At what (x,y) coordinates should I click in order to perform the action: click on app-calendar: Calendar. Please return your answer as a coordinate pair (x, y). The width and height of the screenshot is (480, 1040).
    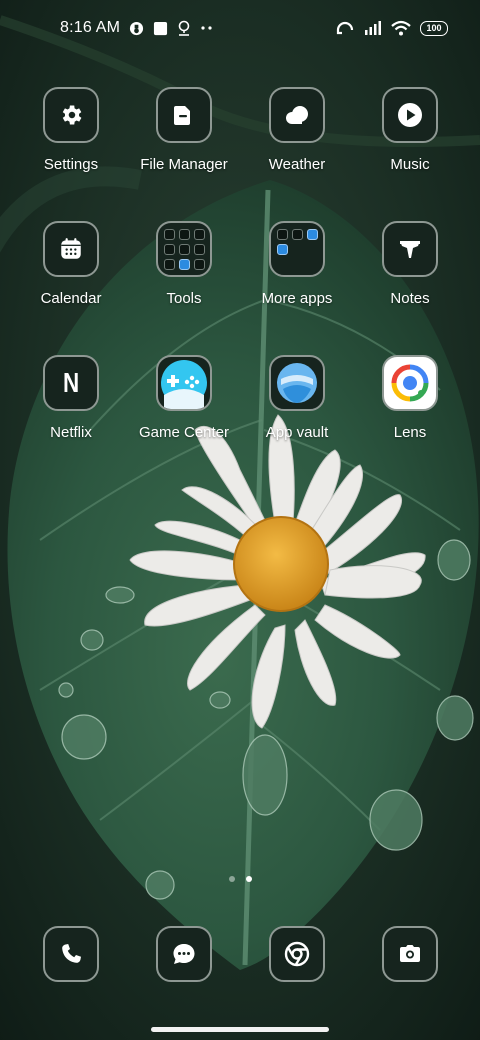
    Looking at the image, I should click on (71, 264).